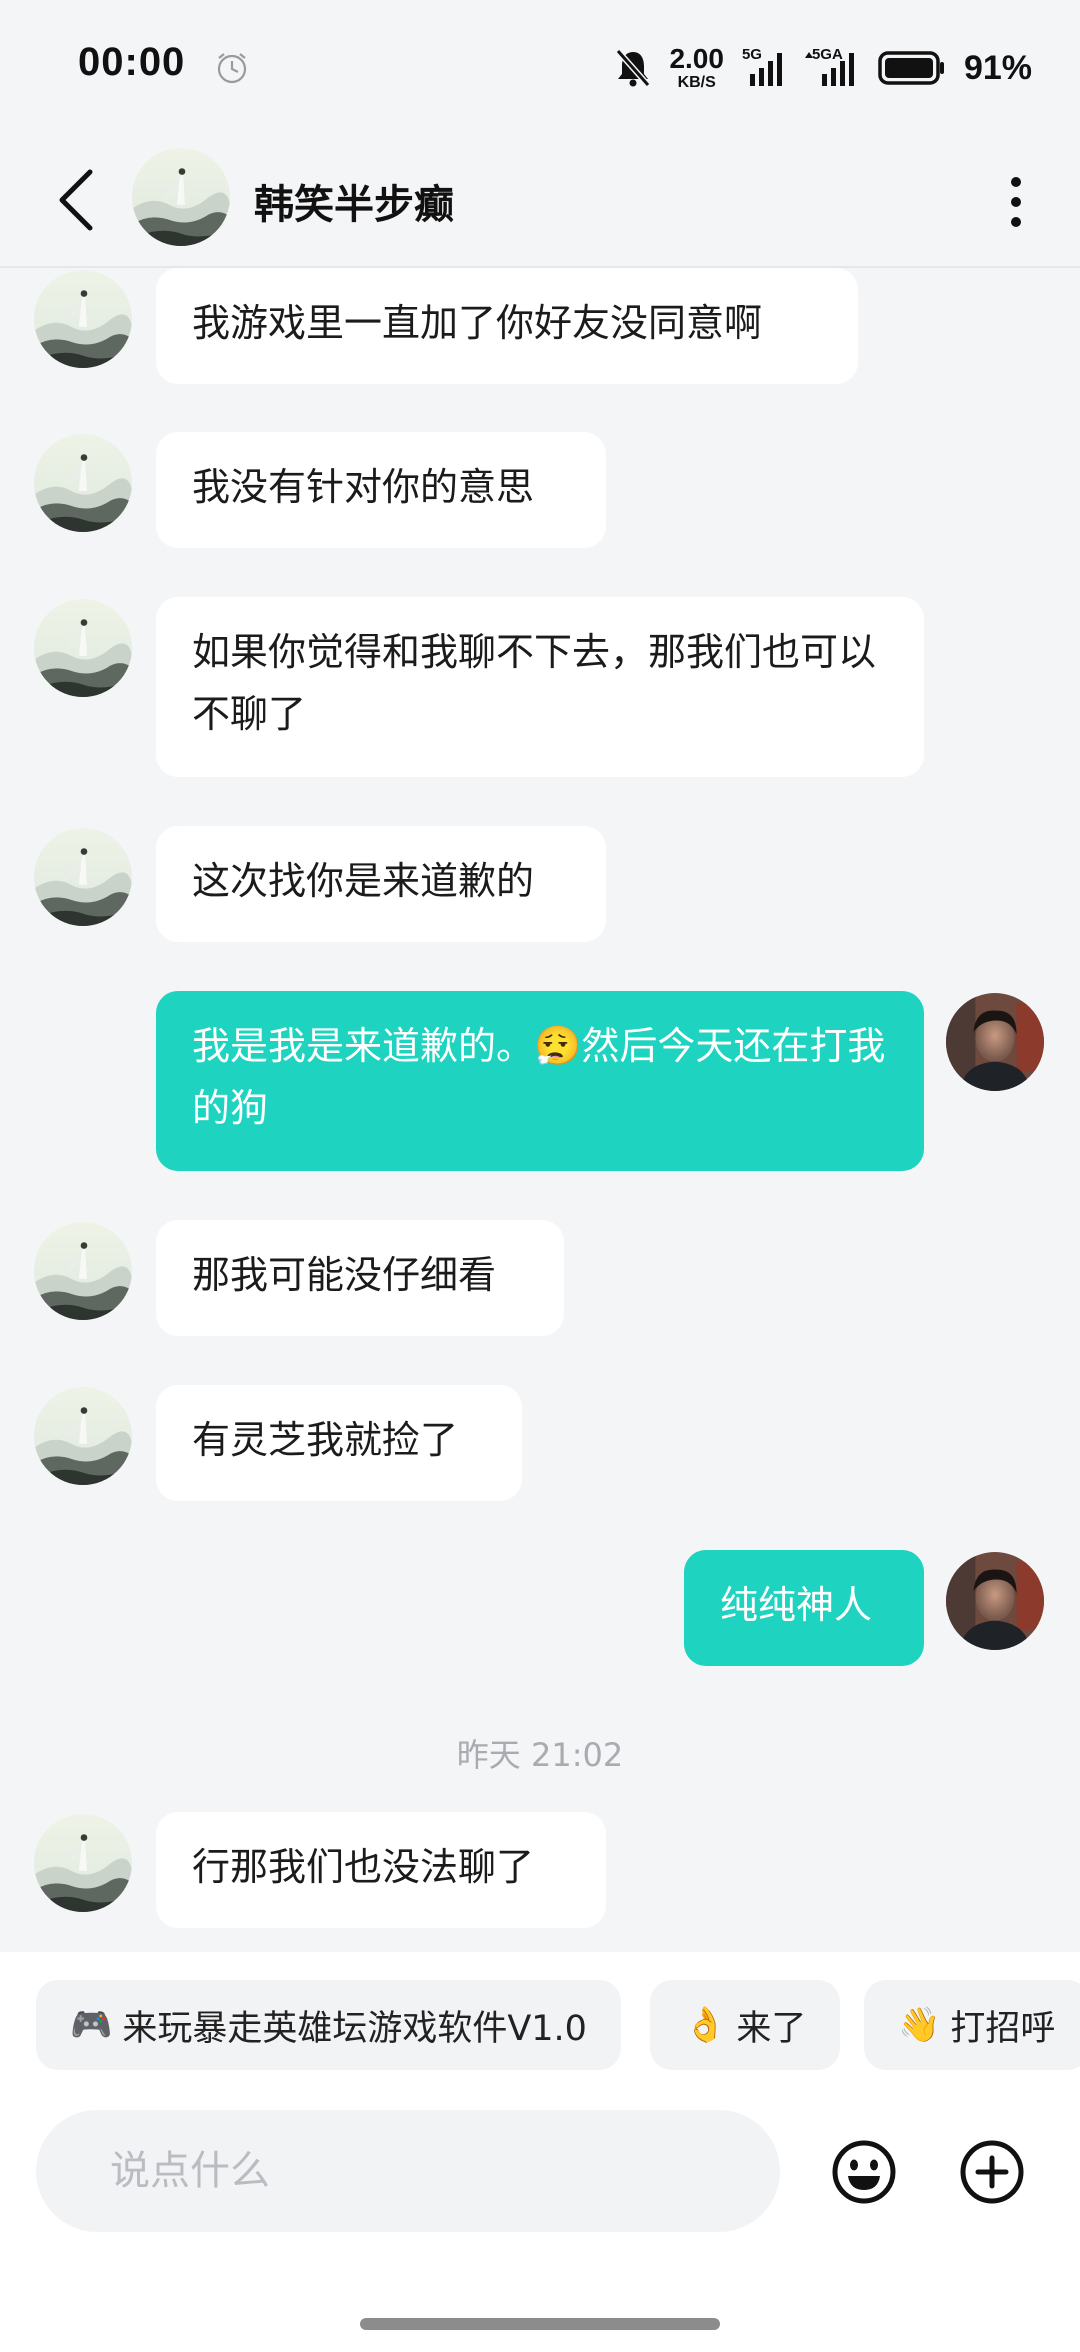 Image resolution: width=1080 pixels, height=2352 pixels. What do you see at coordinates (132, 62) in the screenshot?
I see `status-time: 00:00` at bounding box center [132, 62].